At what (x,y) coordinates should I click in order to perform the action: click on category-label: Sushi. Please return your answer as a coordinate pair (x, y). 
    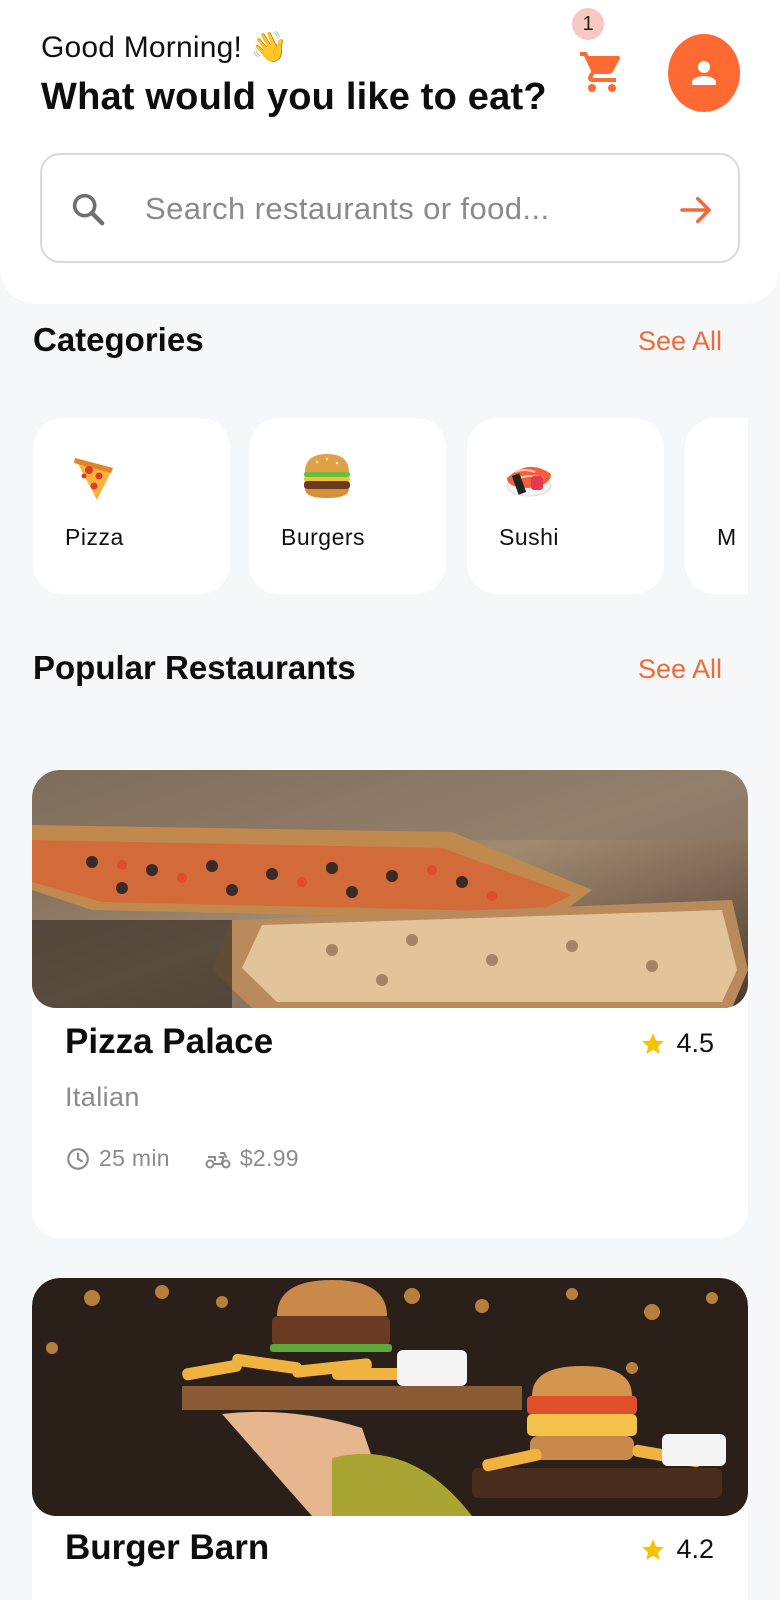
    Looking at the image, I should click on (529, 537).